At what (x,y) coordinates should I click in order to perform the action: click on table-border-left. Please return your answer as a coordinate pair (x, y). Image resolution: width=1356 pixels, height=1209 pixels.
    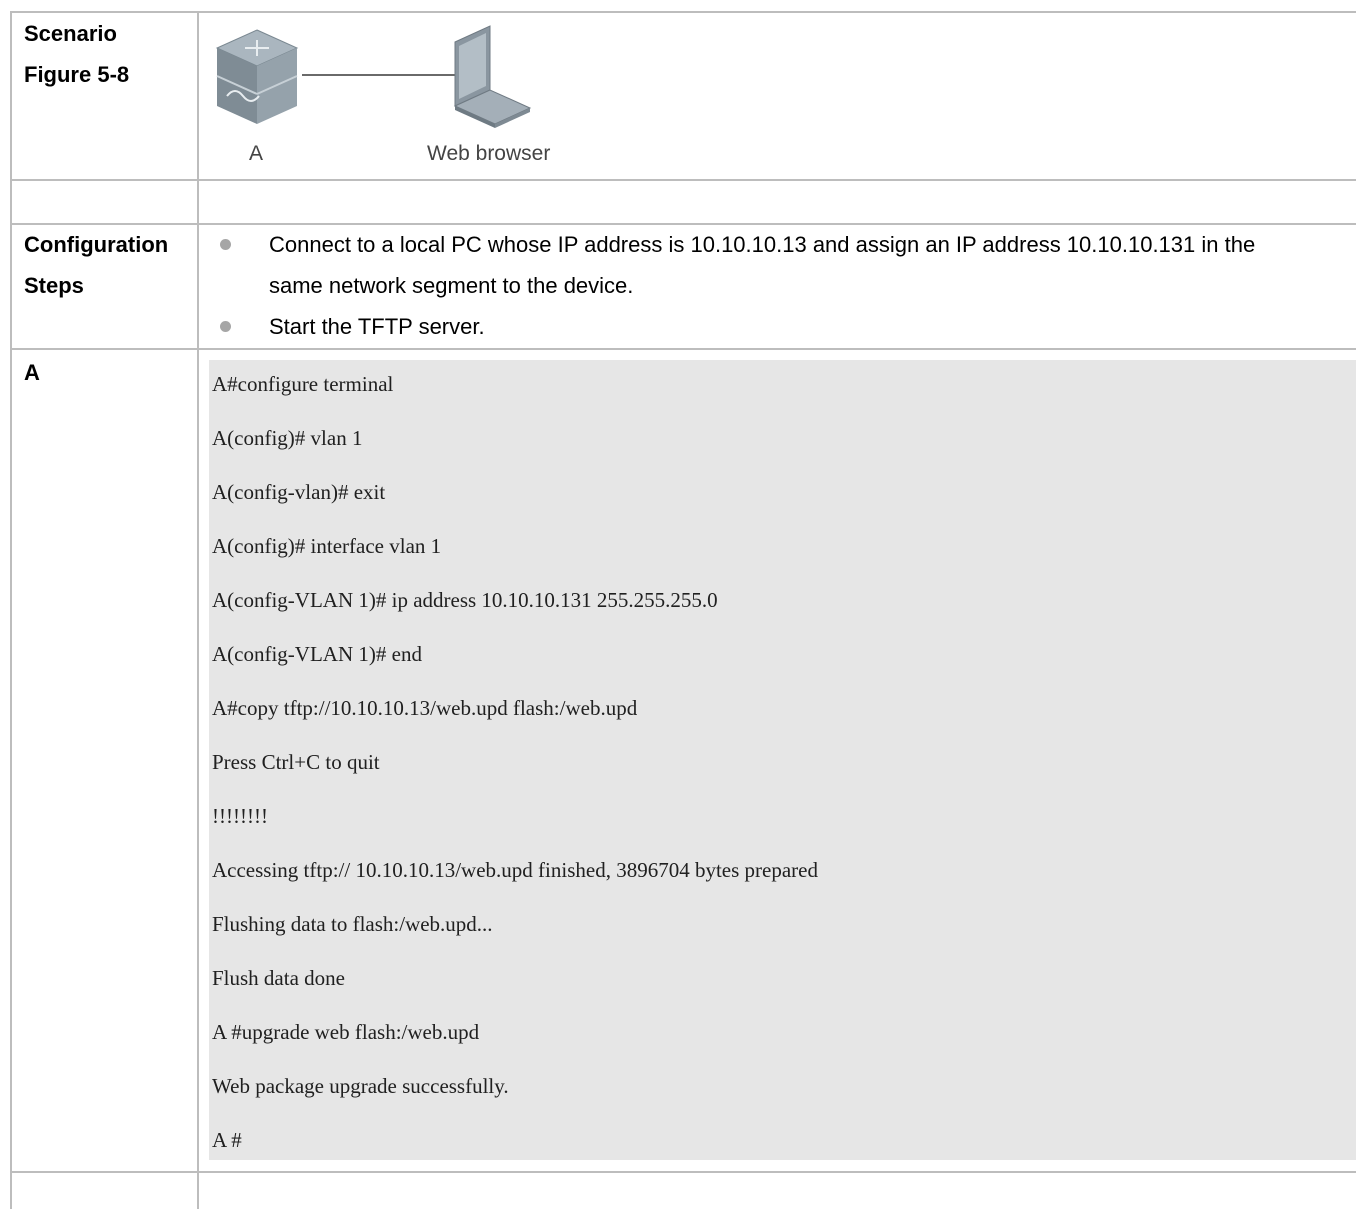
    Looking at the image, I should click on (11, 610).